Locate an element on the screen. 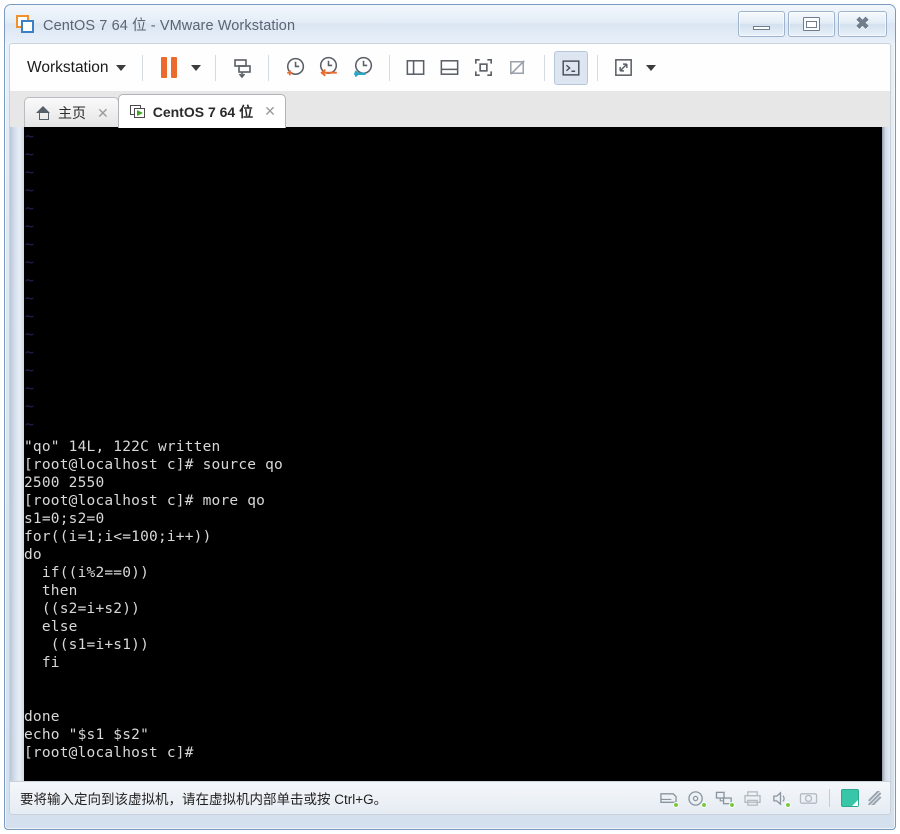 Image resolution: width=900 pixels, height=834 pixels. minimize-button is located at coordinates (761, 24).